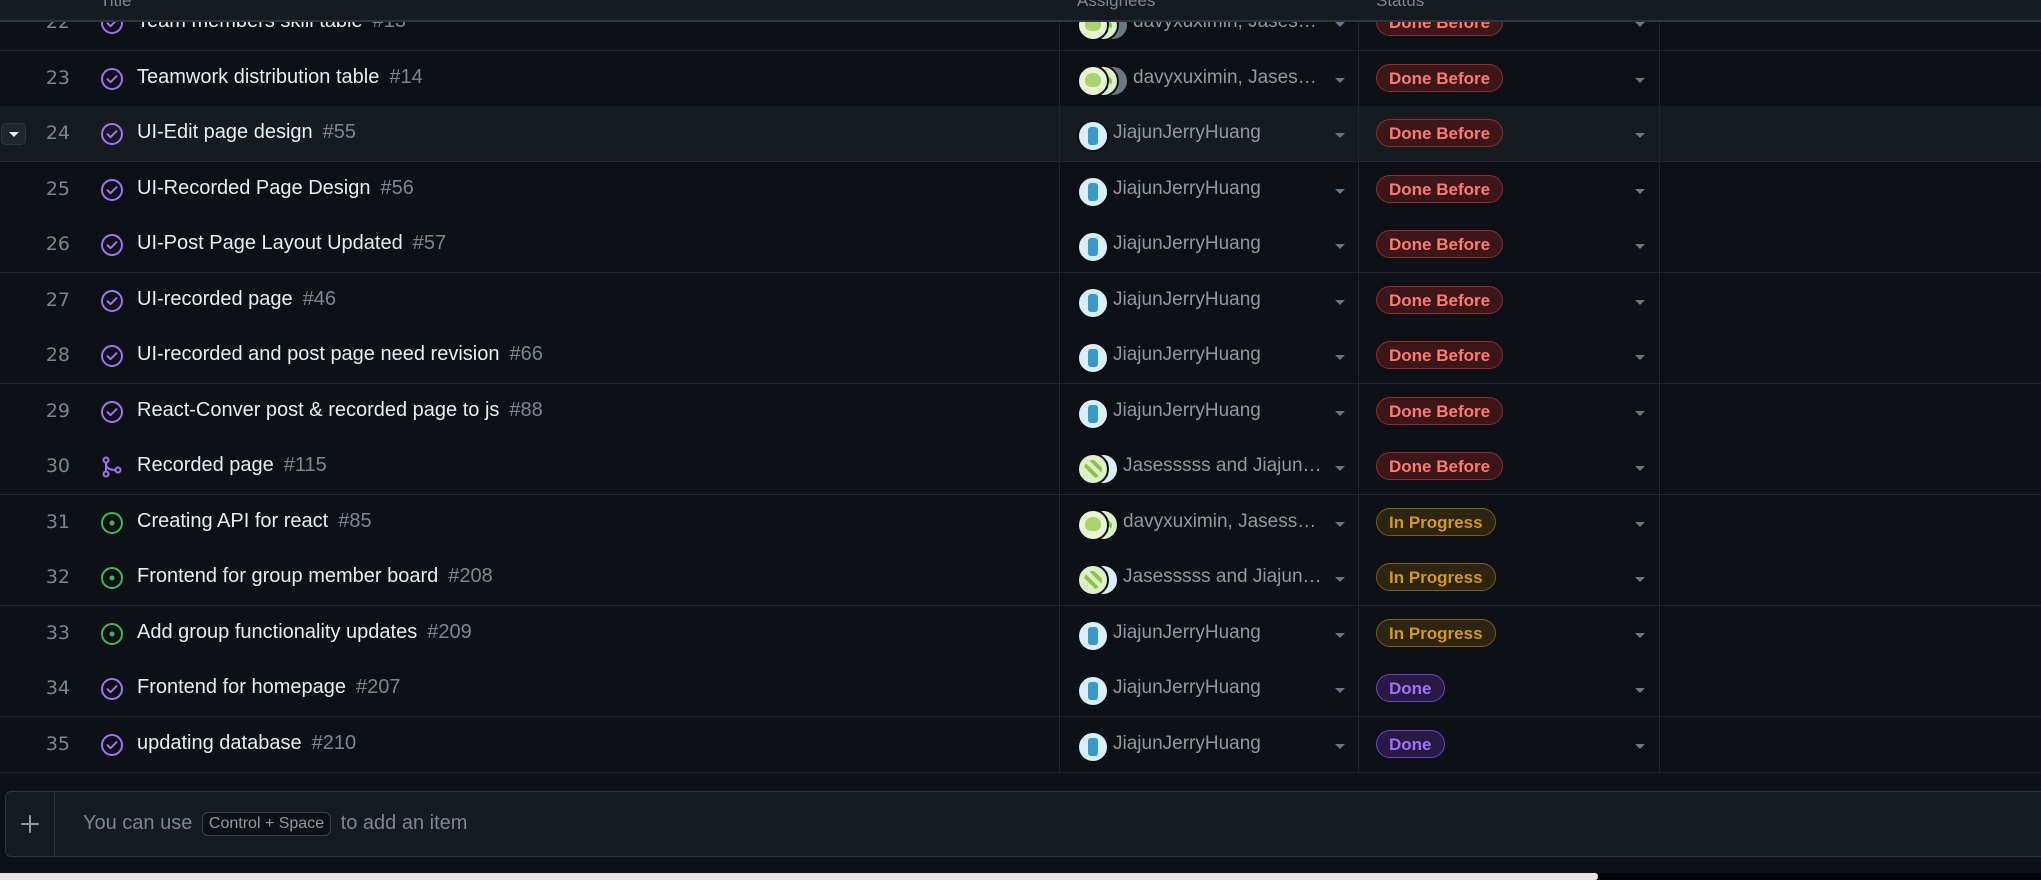 This screenshot has width=2041, height=880. I want to click on item-title-text: UI-recorded page, so click(215, 299).